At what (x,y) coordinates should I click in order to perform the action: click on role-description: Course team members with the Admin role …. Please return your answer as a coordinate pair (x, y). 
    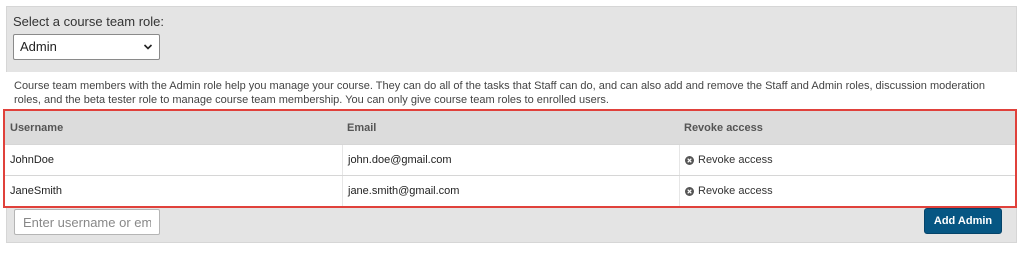
    Looking at the image, I should click on (511, 90).